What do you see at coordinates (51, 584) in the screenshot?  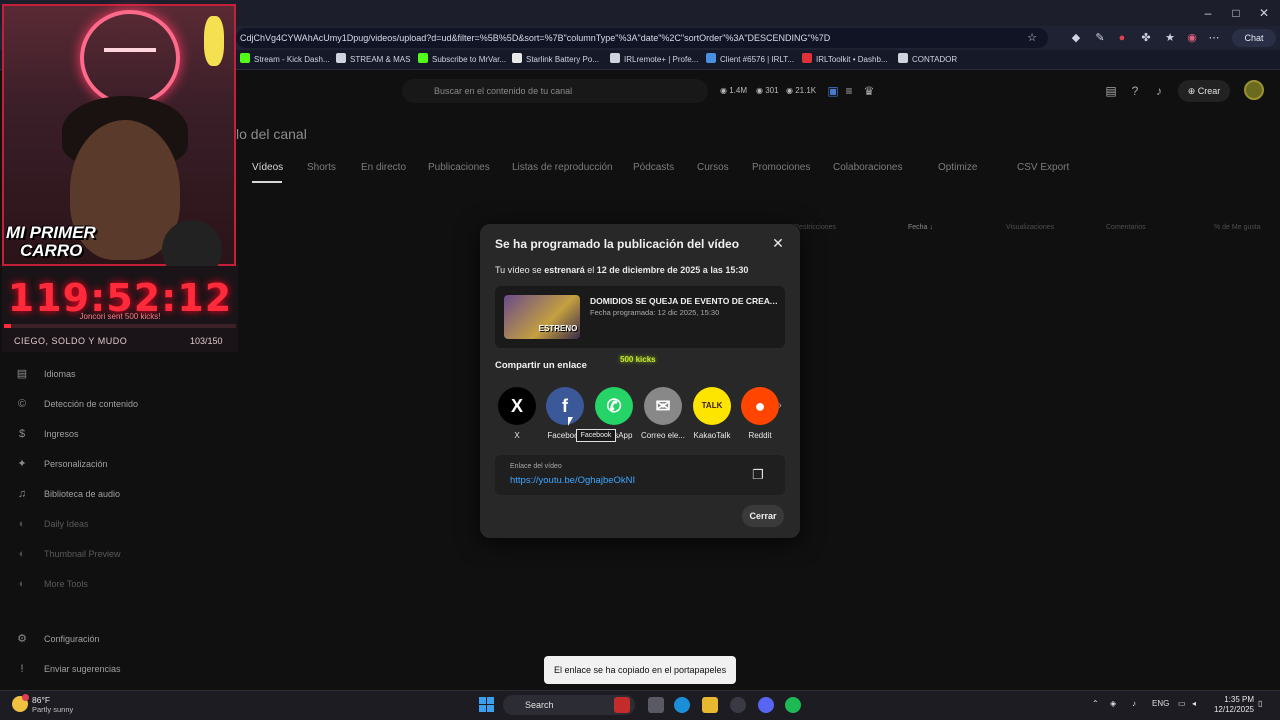 I see `sidebar-item: ◐ More Tools` at bounding box center [51, 584].